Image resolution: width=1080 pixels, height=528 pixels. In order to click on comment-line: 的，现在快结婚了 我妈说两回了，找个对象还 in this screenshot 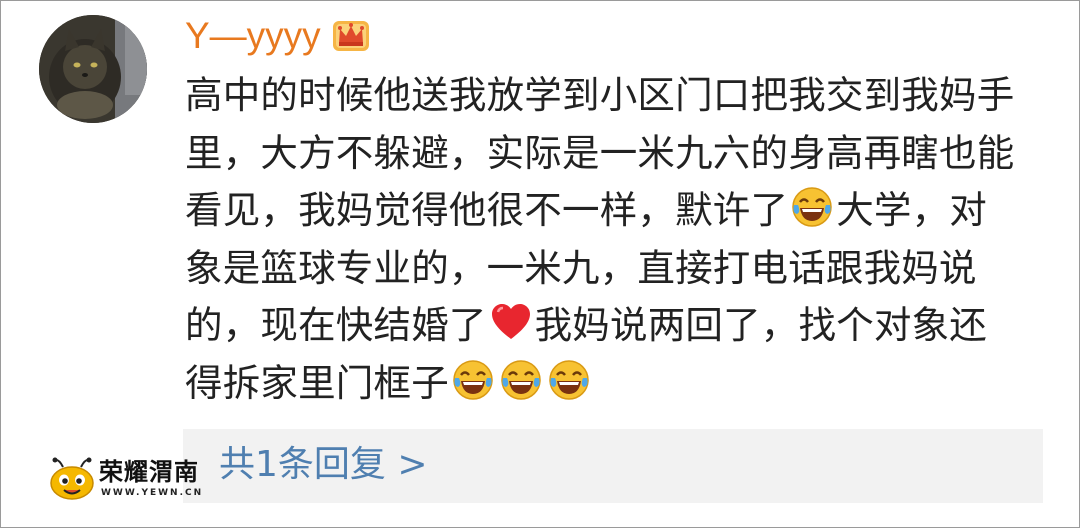, I will do `click(620, 326)`.